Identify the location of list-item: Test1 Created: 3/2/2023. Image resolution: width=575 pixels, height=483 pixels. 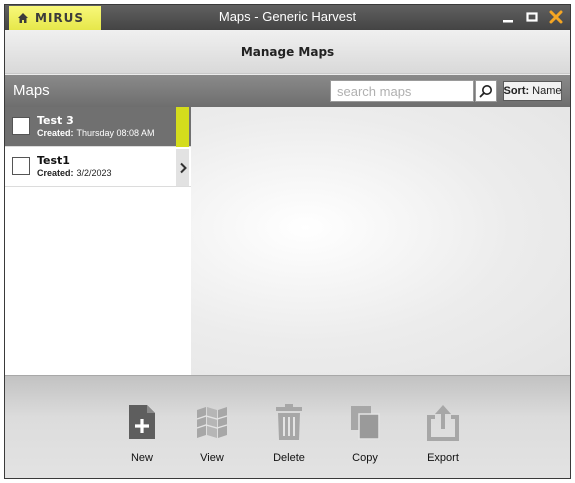
(98, 167).